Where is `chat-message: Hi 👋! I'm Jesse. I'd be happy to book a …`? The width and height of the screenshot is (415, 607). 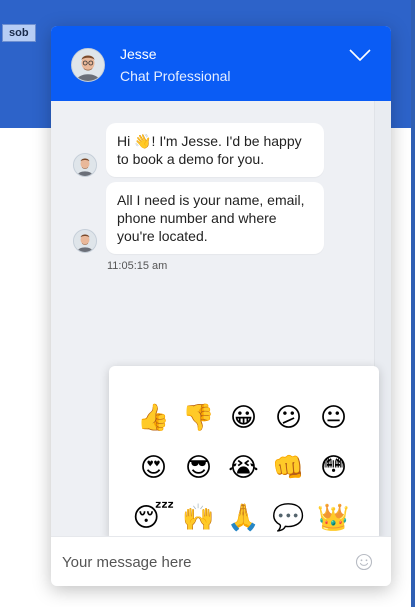
chat-message: Hi 👋! I'm Jesse. I'd be happy to book a … is located at coordinates (215, 150).